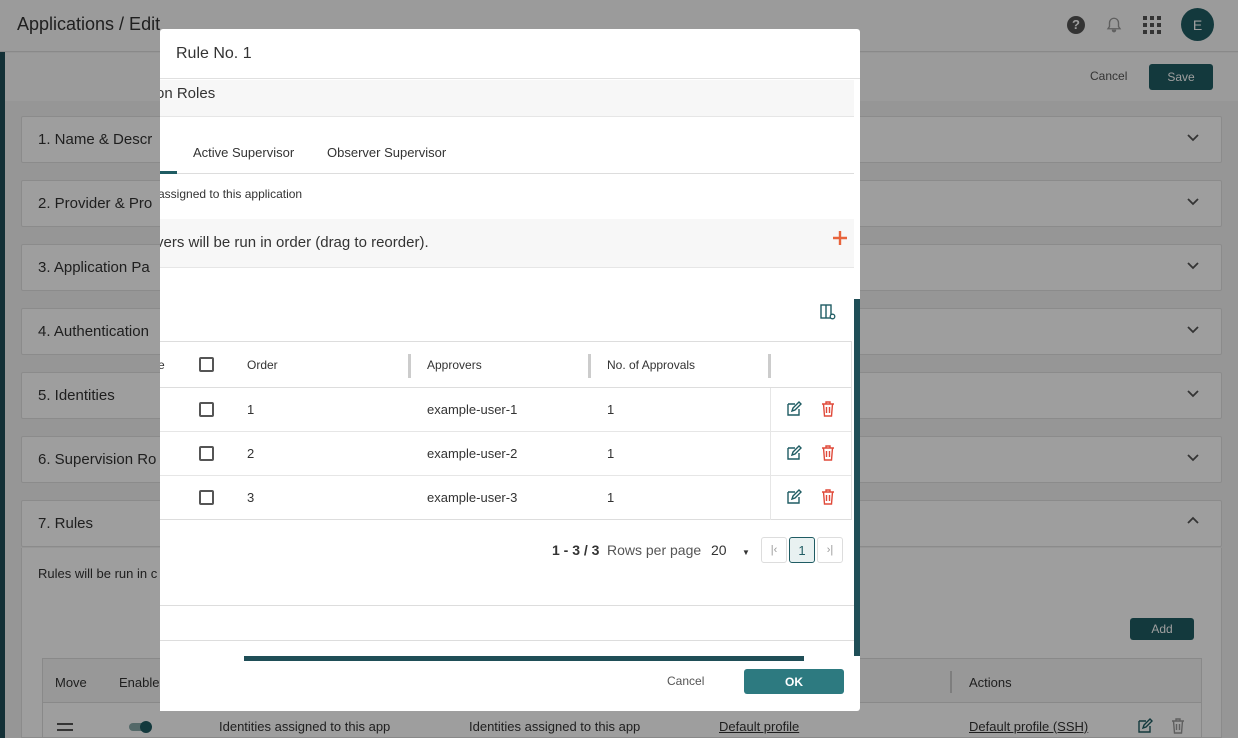 Image resolution: width=1238 pixels, height=738 pixels. I want to click on dialog-title: Rule No. 1, so click(214, 53).